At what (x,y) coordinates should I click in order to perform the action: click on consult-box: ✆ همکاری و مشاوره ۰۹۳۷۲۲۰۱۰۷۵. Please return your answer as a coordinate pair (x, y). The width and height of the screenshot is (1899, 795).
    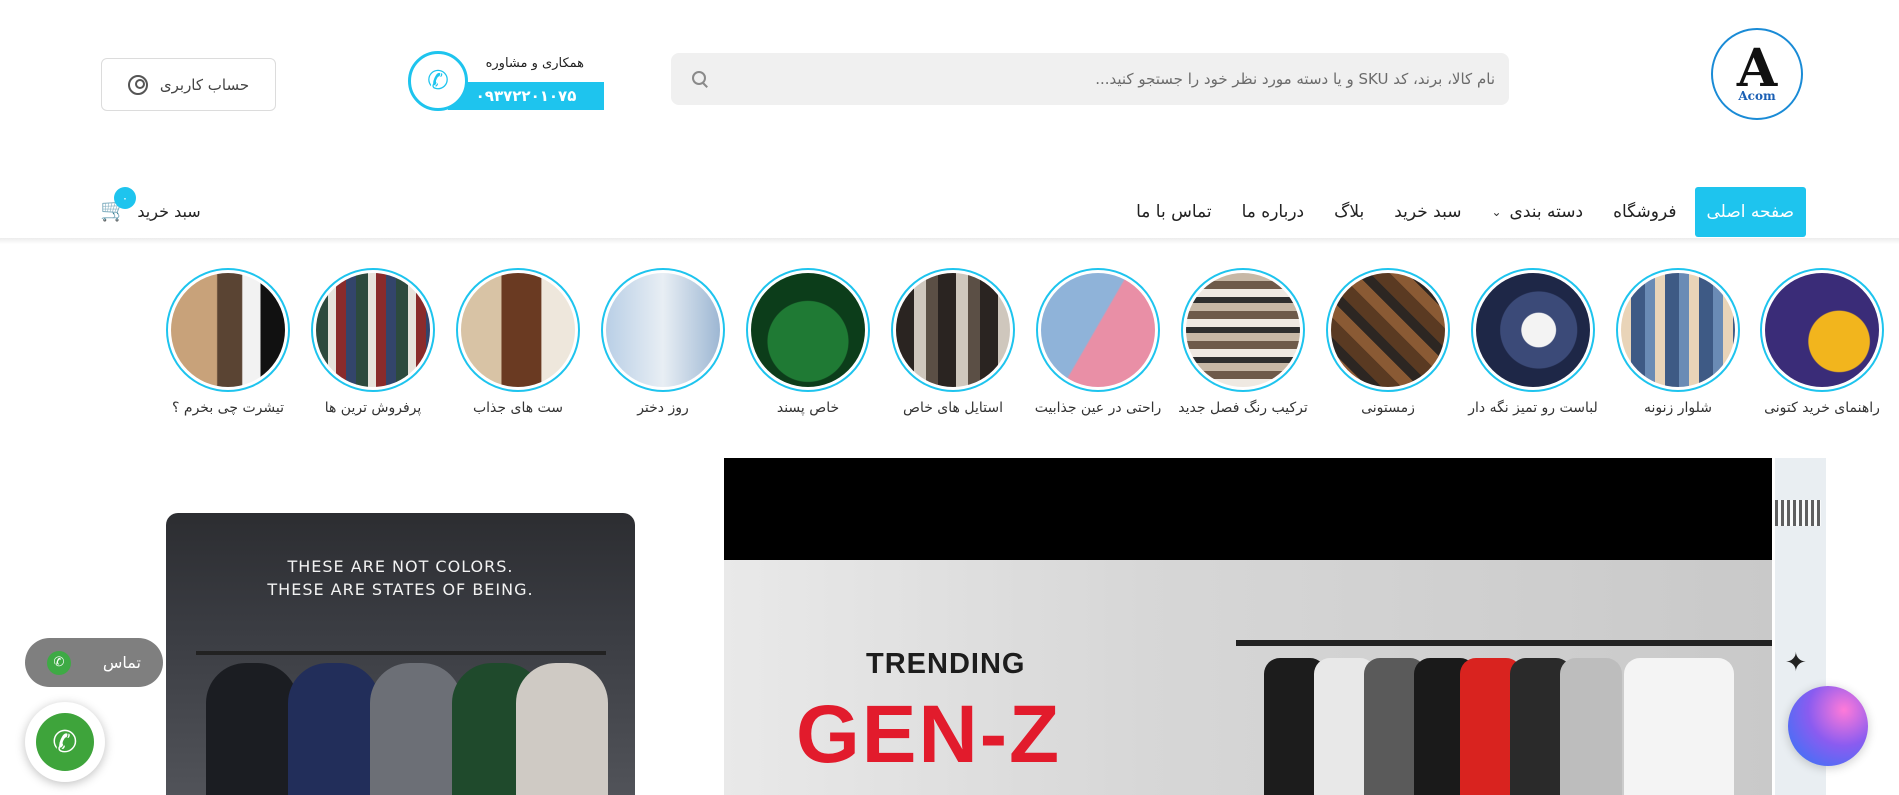
    Looking at the image, I should click on (506, 82).